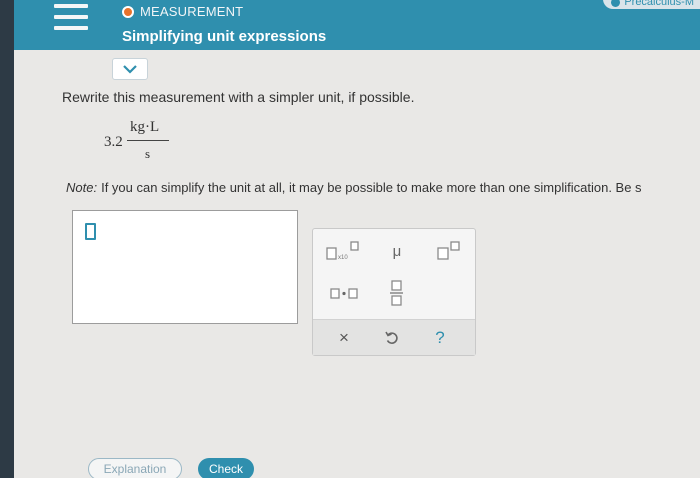 Image resolution: width=700 pixels, height=478 pixels. I want to click on course-tag: Precalculus-M, so click(651, 4).